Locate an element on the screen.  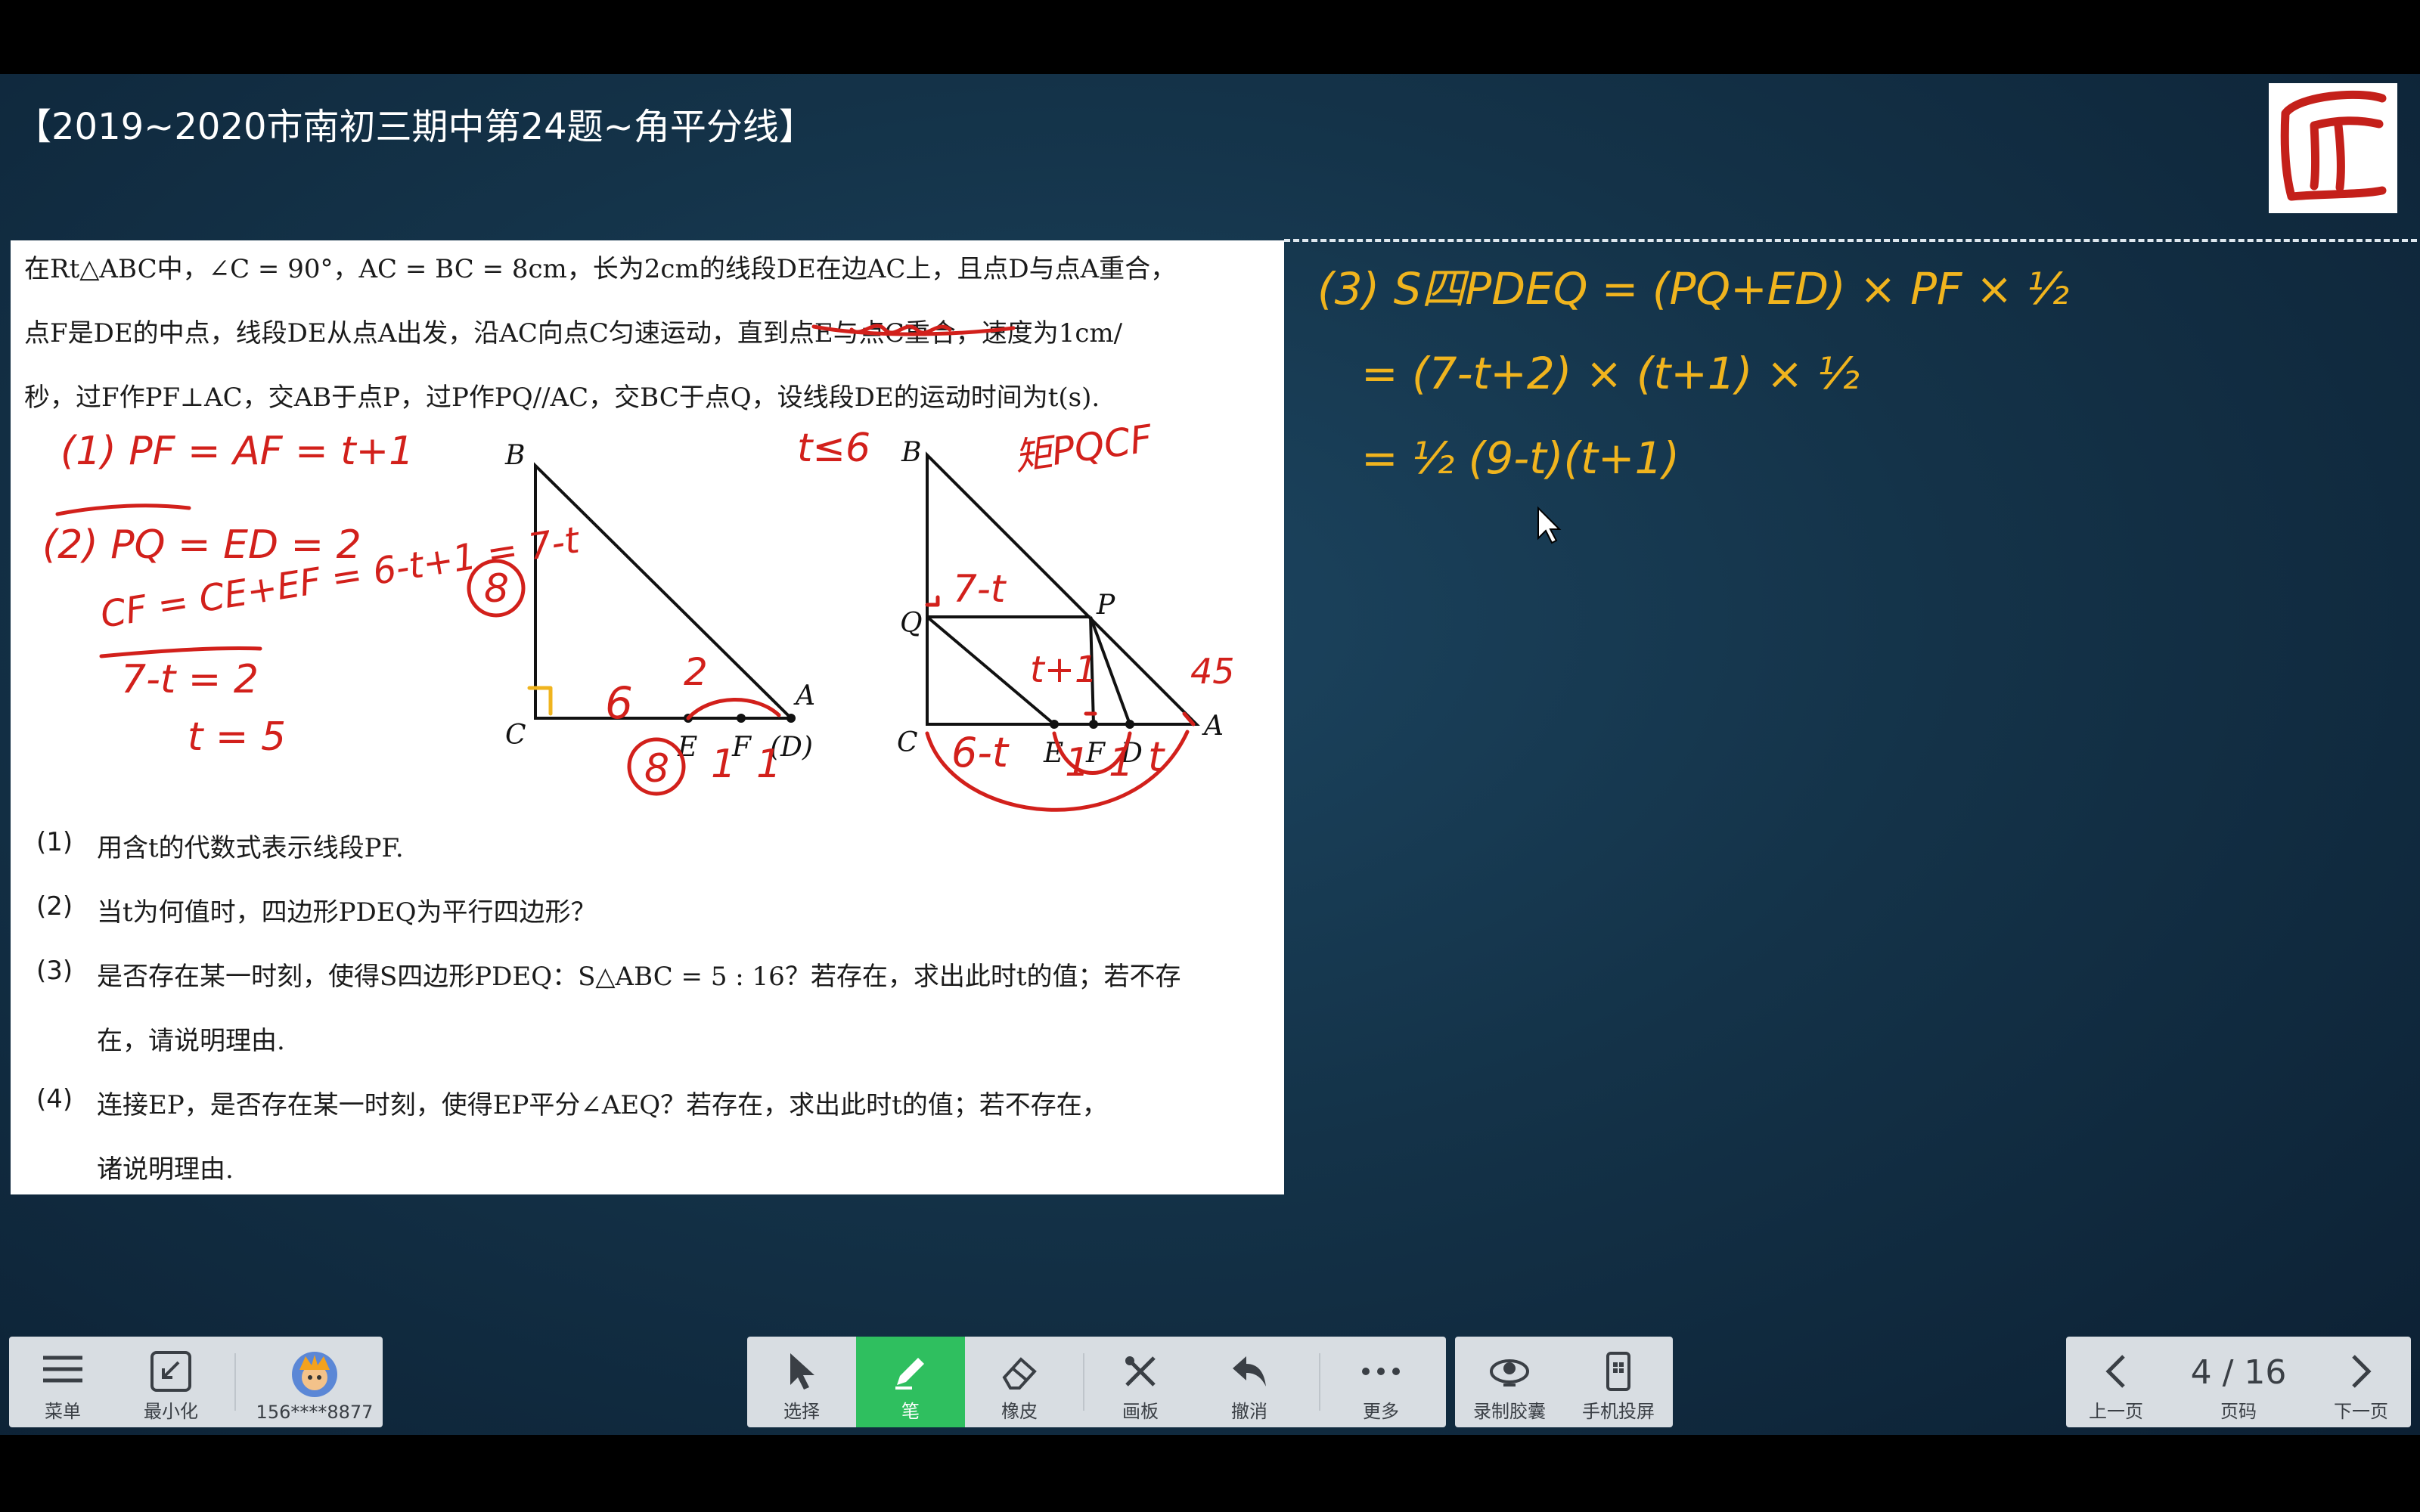
fig2-label-P: P is located at coordinates (1105, 605).